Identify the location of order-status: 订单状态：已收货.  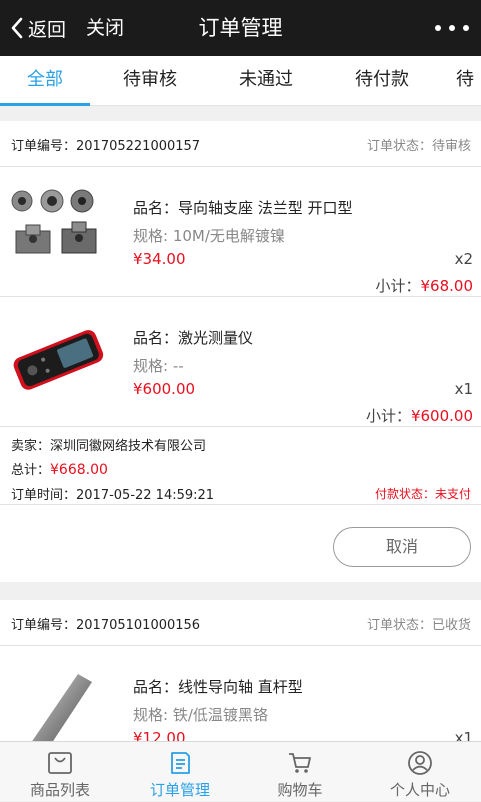
(418, 625).